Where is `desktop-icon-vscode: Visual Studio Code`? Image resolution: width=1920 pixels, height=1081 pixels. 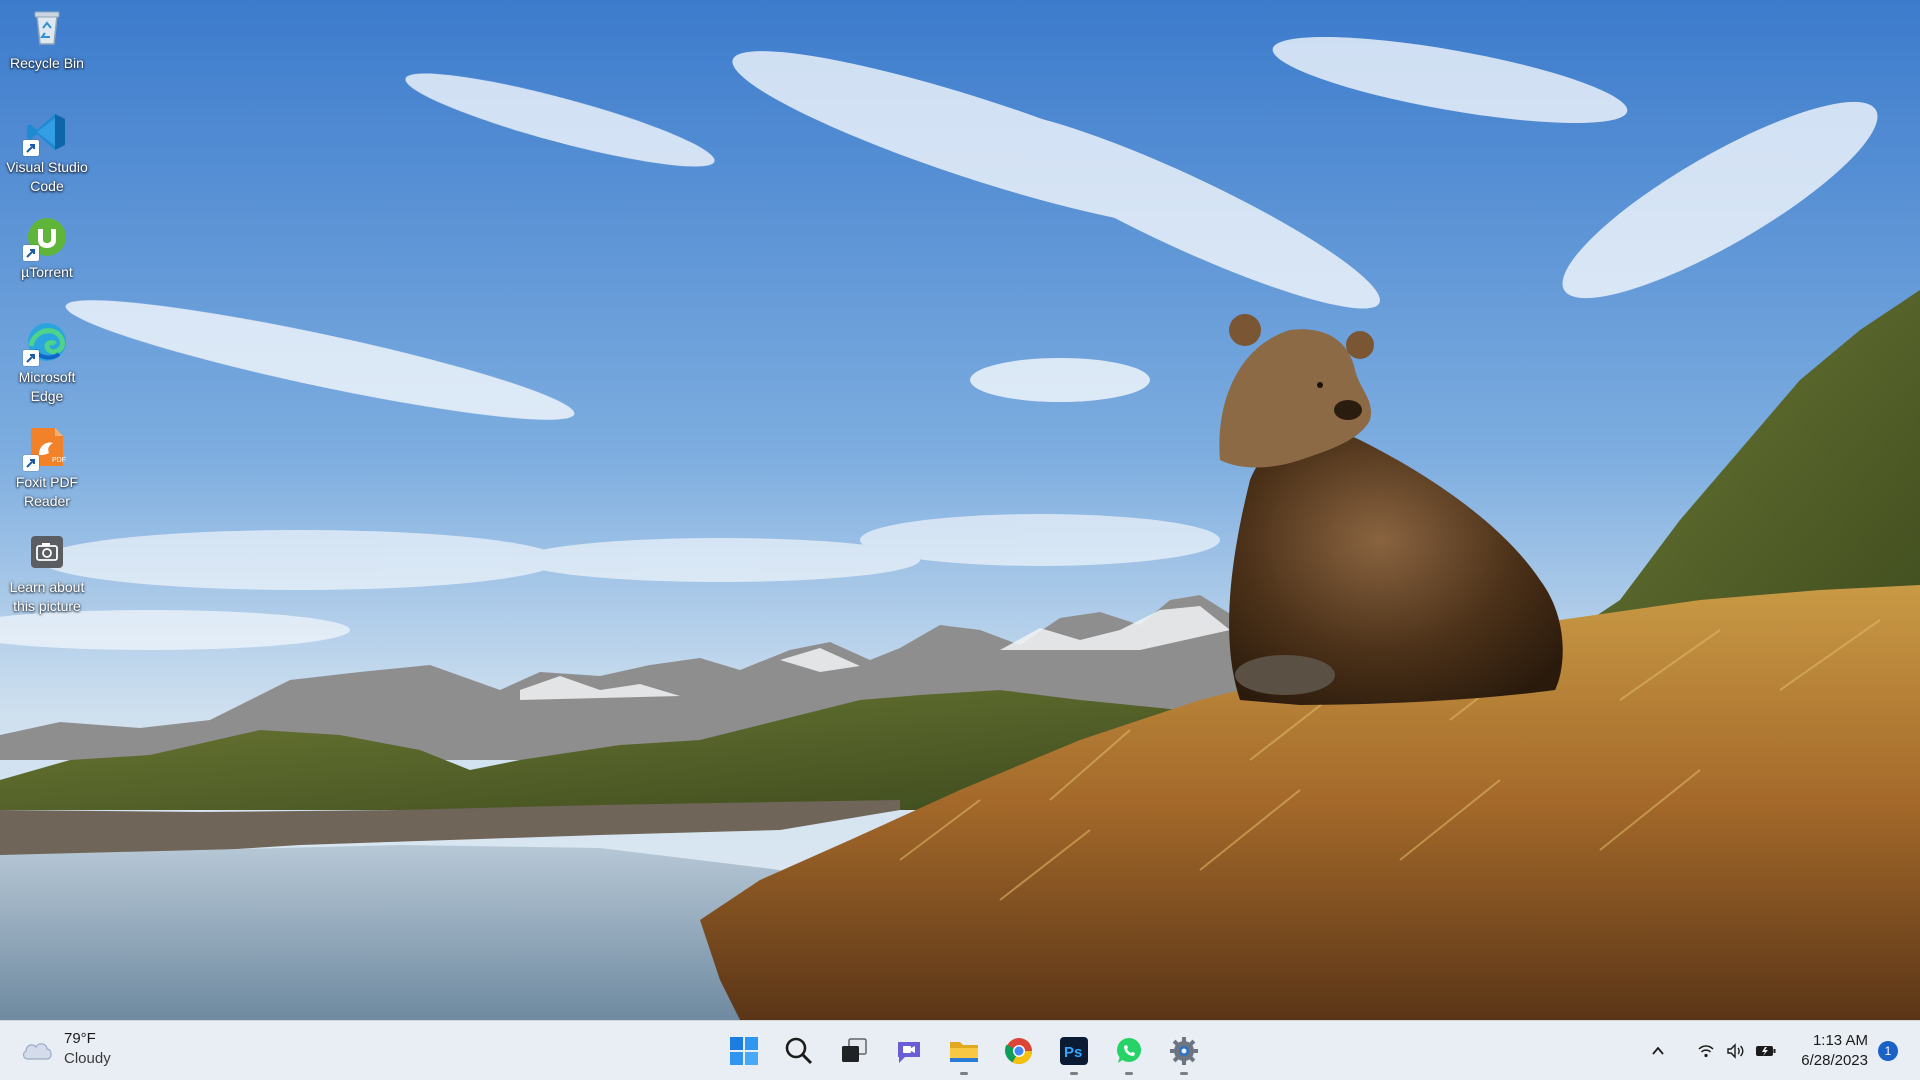
desktop-icon-vscode: Visual Studio Code is located at coordinates (47, 153).